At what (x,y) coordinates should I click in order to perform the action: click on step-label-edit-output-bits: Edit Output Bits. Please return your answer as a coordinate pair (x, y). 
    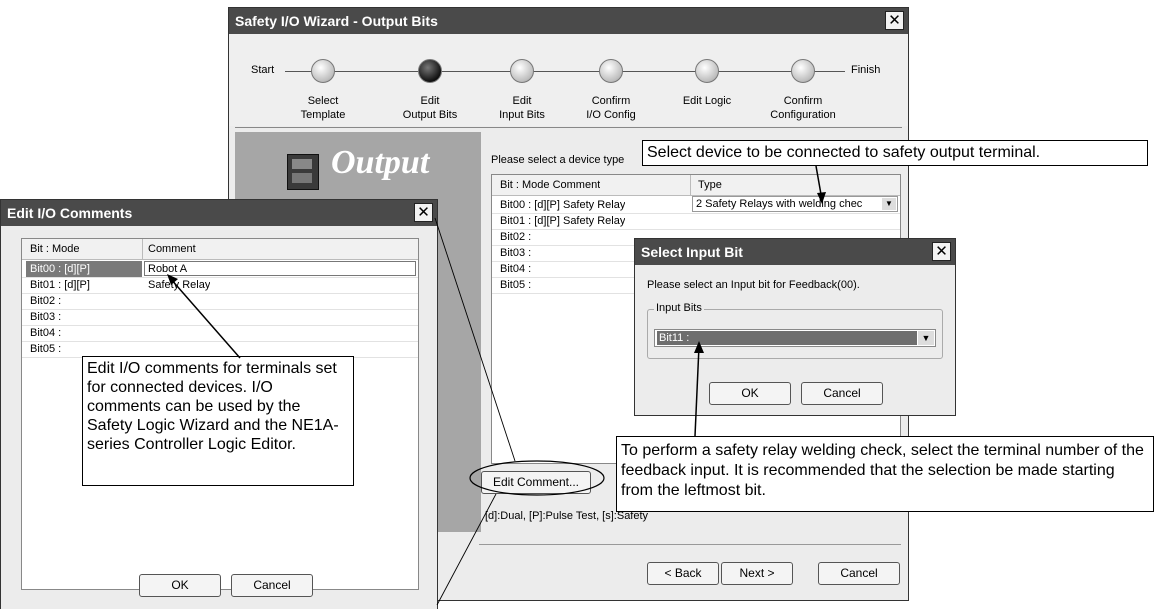
    Looking at the image, I should click on (430, 108).